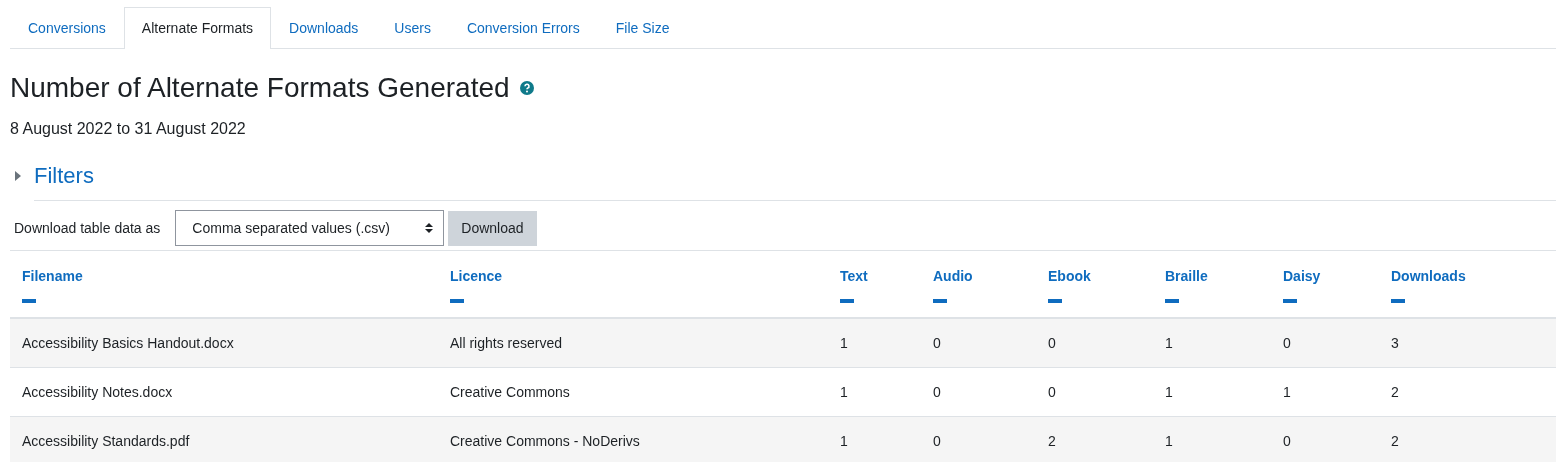 The width and height of the screenshot is (1564, 462). What do you see at coordinates (310, 228) in the screenshot?
I see `format-select: Comma separated values (.csv)` at bounding box center [310, 228].